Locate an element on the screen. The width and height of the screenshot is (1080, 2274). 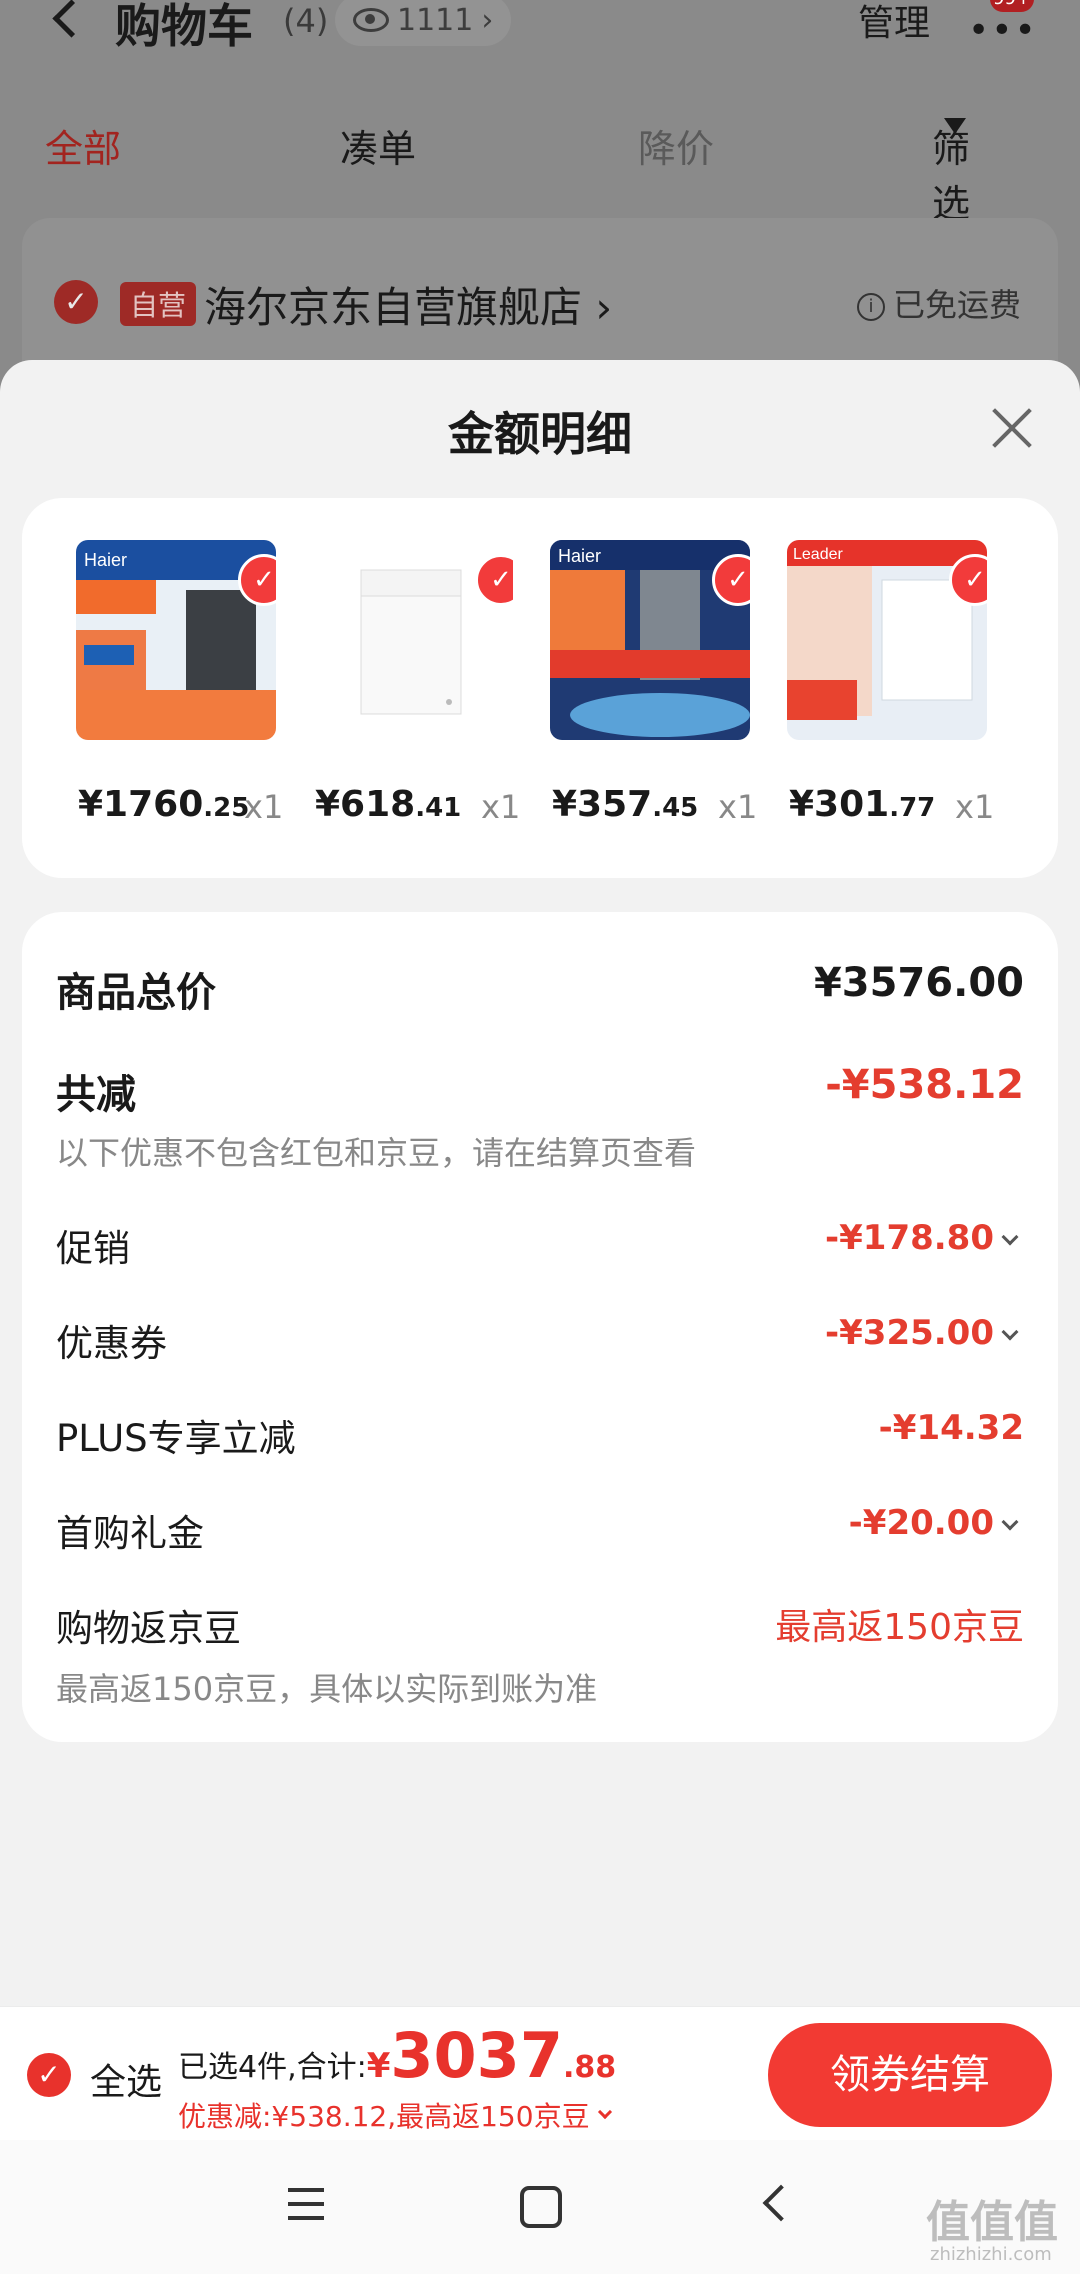
price-int: ¥357 is located at coordinates (602, 804).